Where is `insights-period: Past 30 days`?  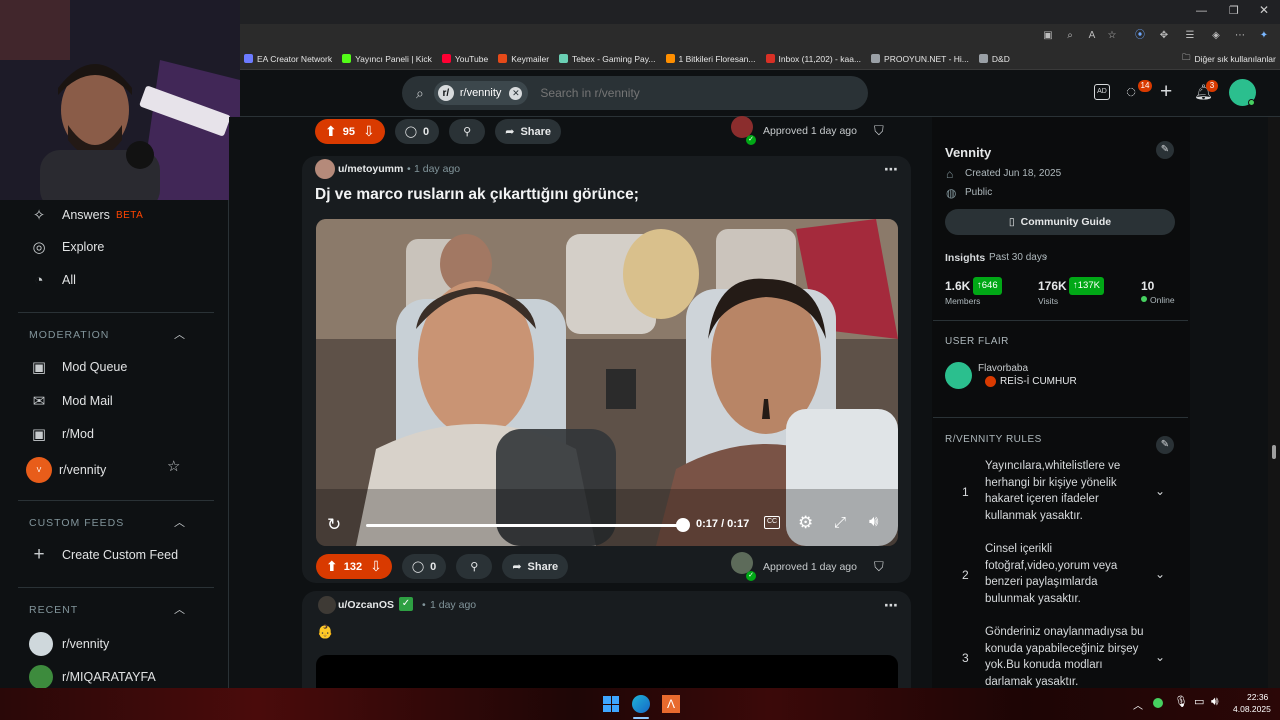
insights-period: Past 30 days is located at coordinates (1018, 257).